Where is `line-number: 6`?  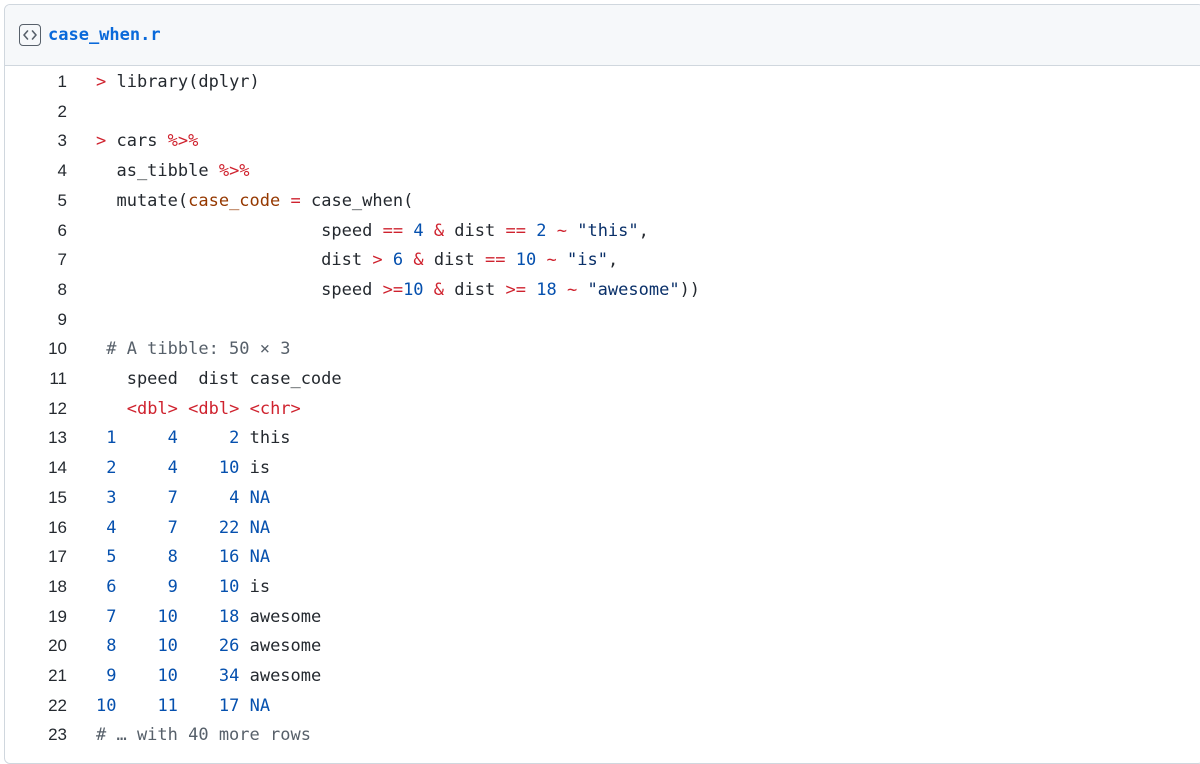 line-number: 6 is located at coordinates (36, 231).